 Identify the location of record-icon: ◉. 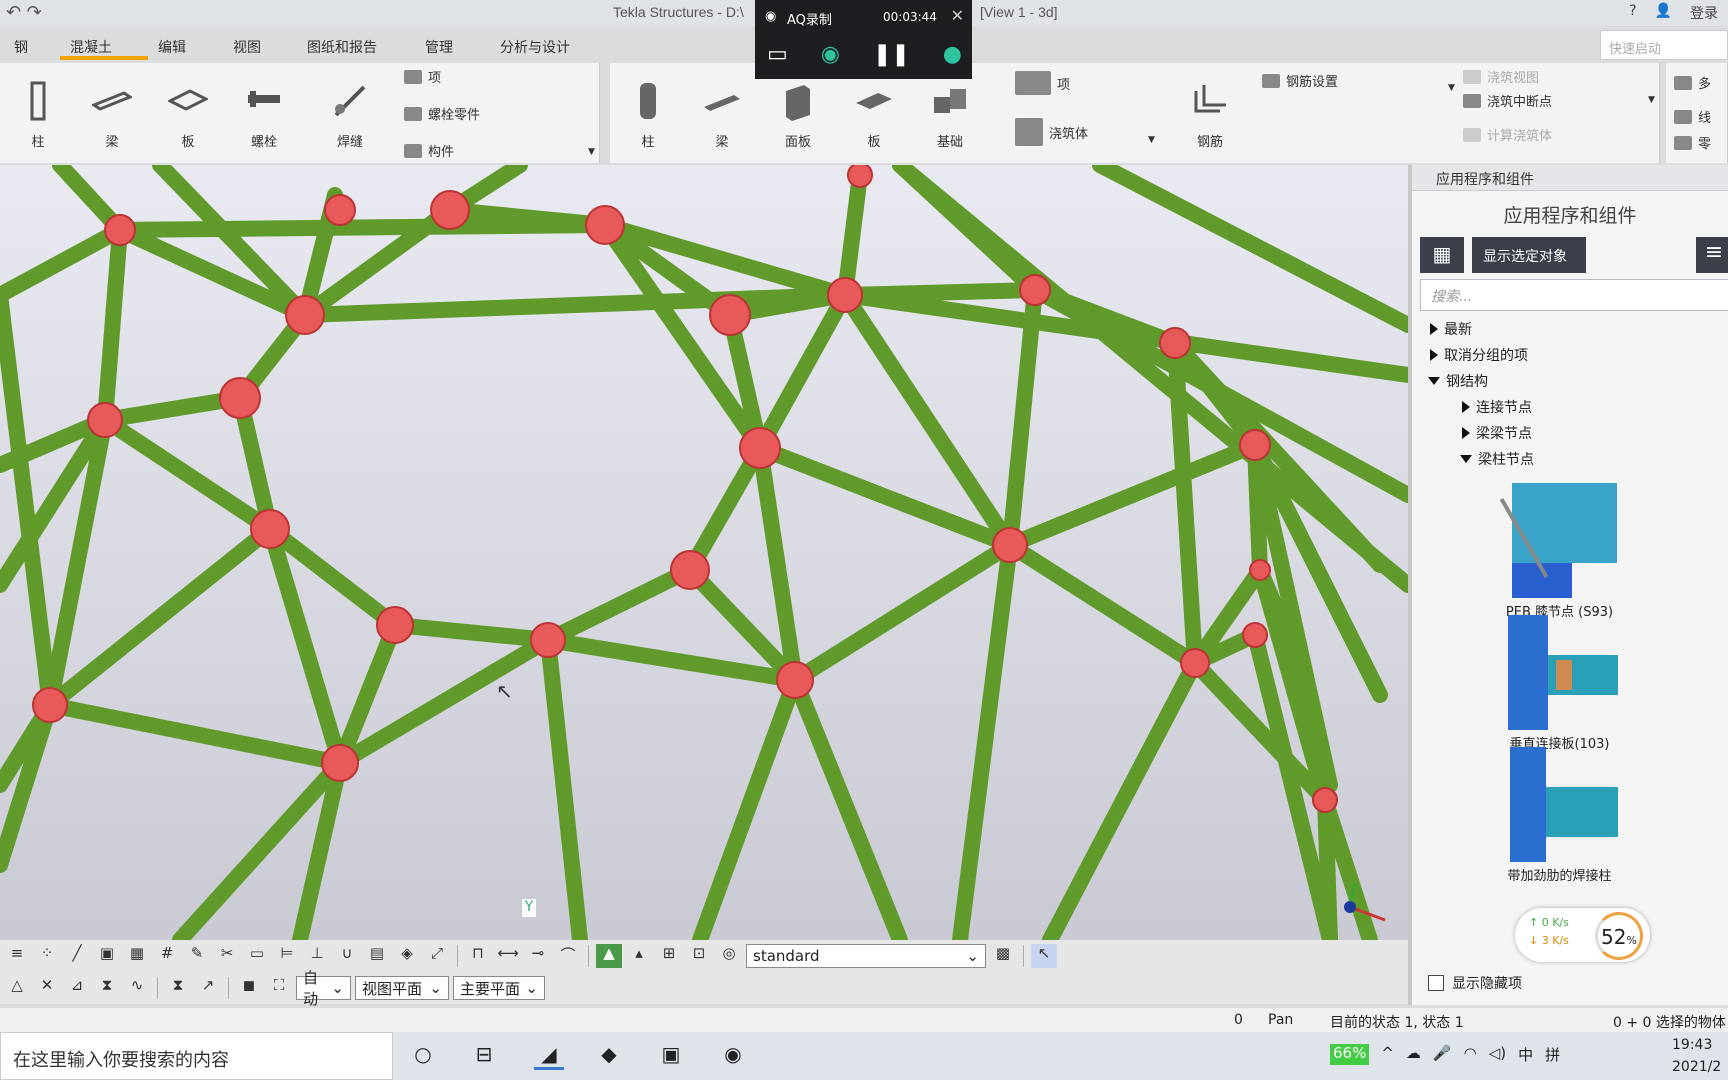
(830, 54).